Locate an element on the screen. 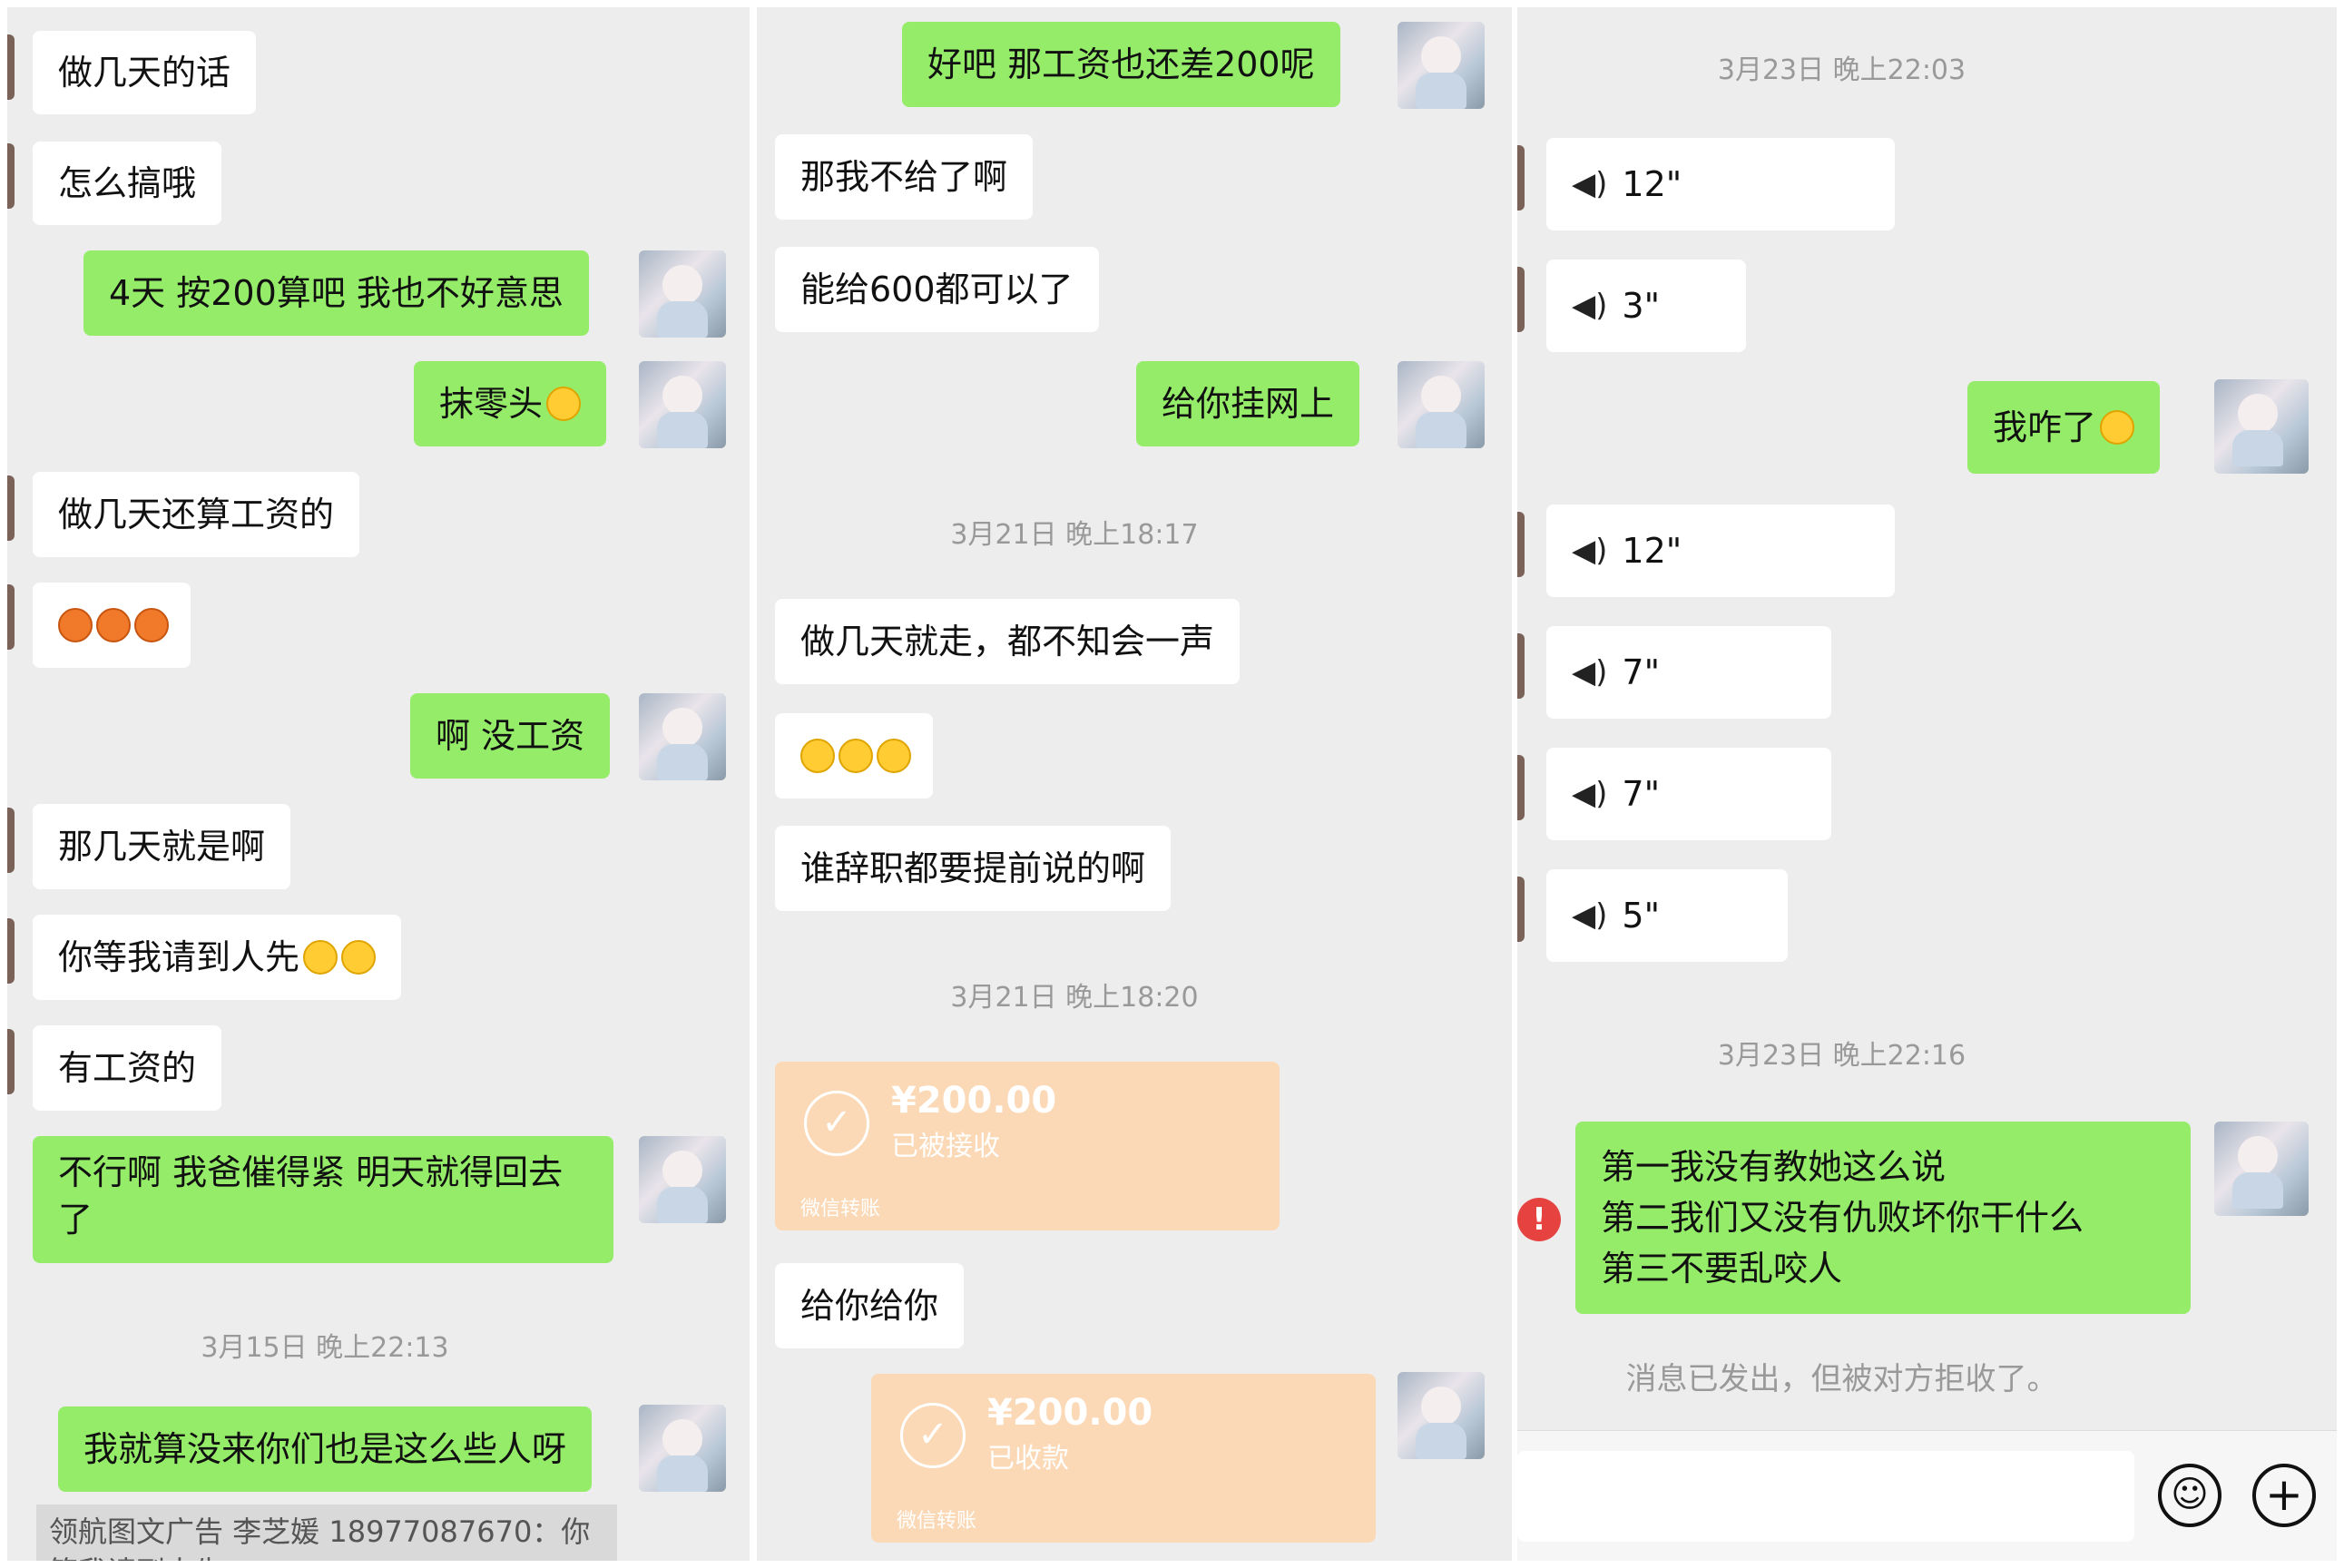  message-text: 抹零头 is located at coordinates (491, 404).